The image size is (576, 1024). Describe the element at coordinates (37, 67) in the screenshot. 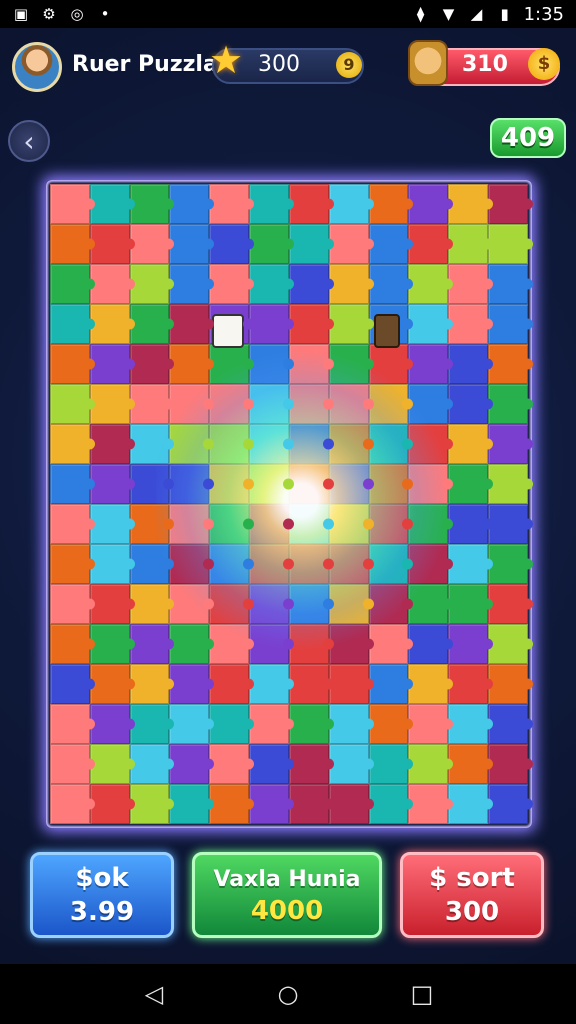

I see `player-avatar` at that location.